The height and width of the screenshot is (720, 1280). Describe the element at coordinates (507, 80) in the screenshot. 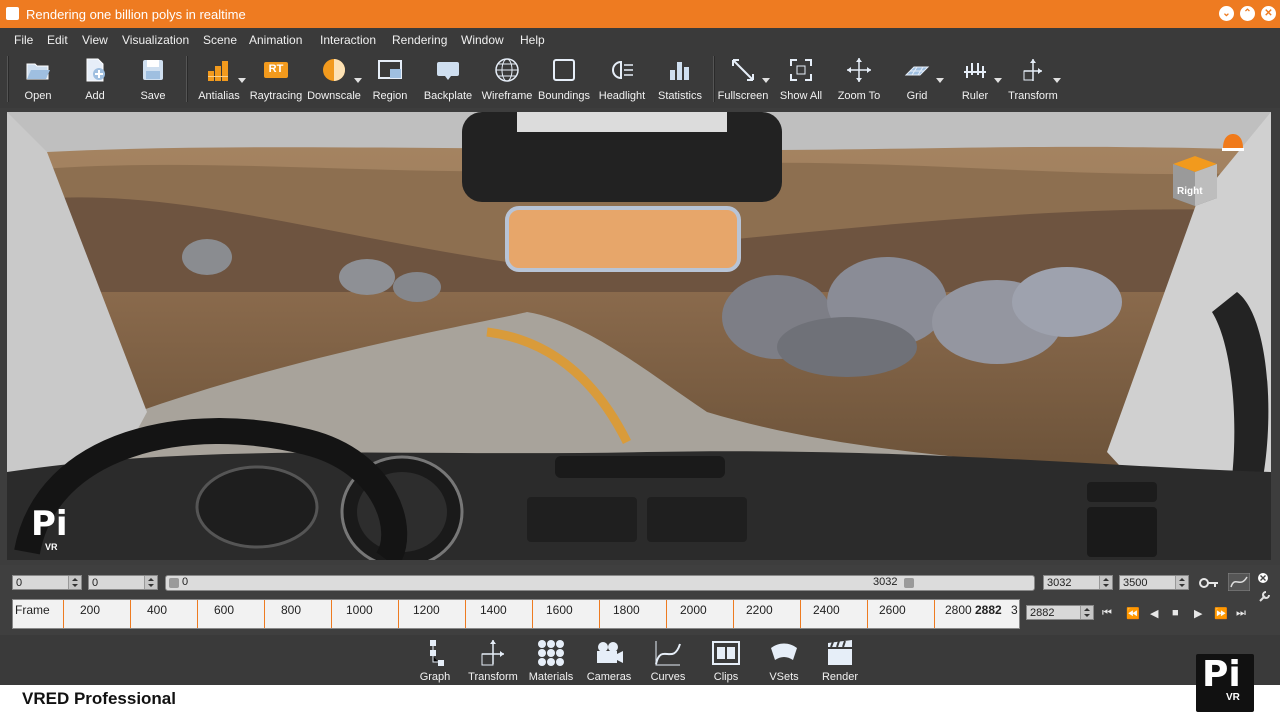

I see `wireframe-button: Wireframe` at that location.